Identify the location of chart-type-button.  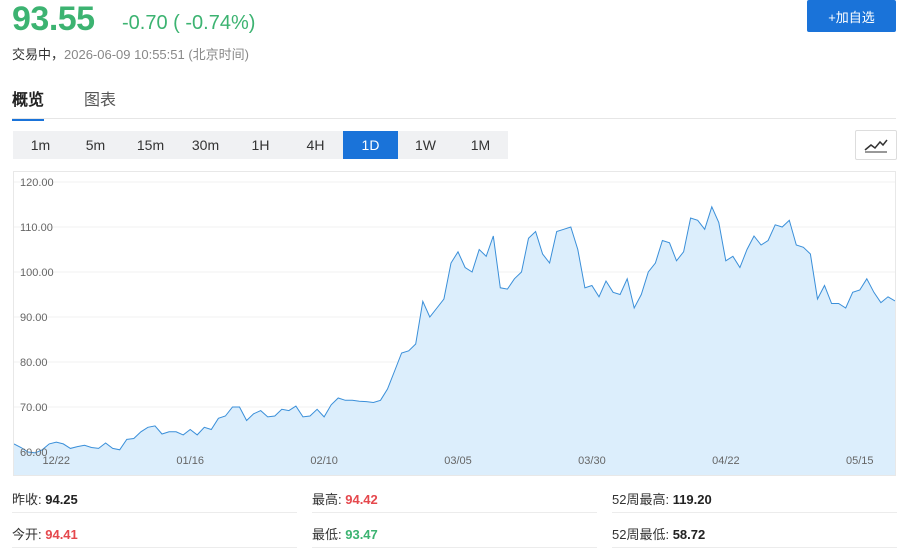
(876, 145).